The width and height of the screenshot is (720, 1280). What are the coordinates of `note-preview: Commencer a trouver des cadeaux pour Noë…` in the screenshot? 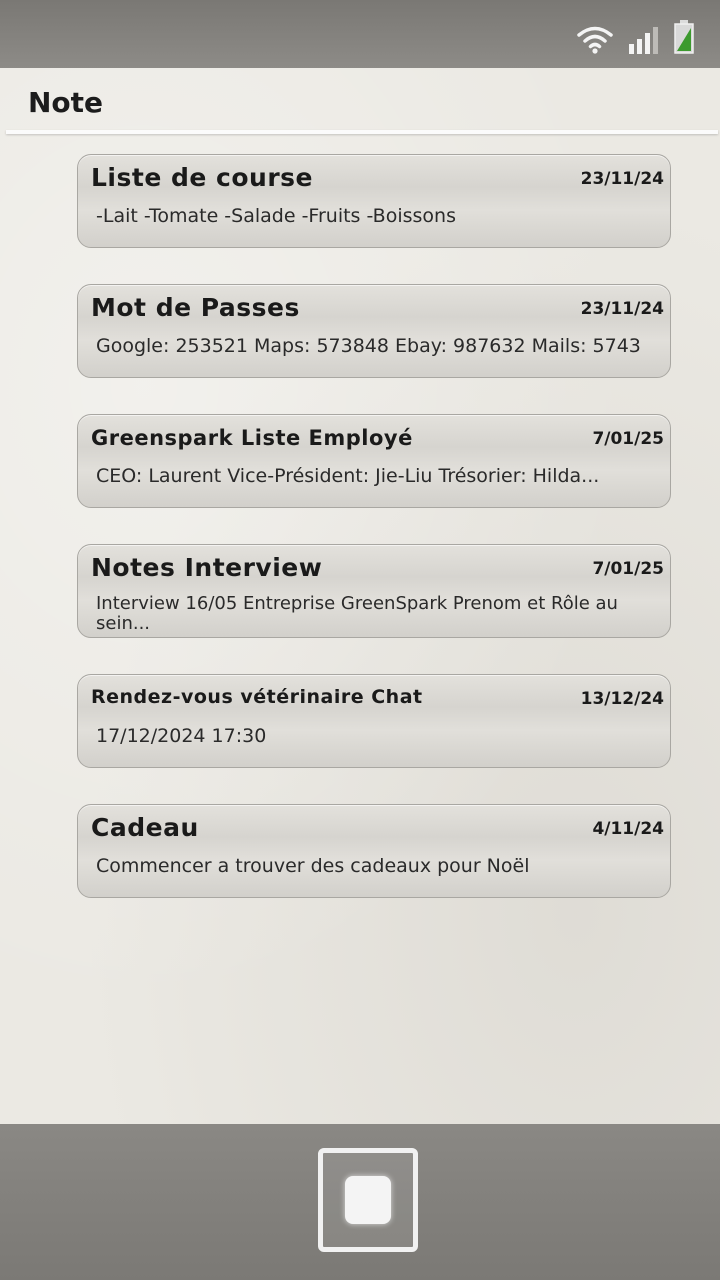 It's located at (313, 866).